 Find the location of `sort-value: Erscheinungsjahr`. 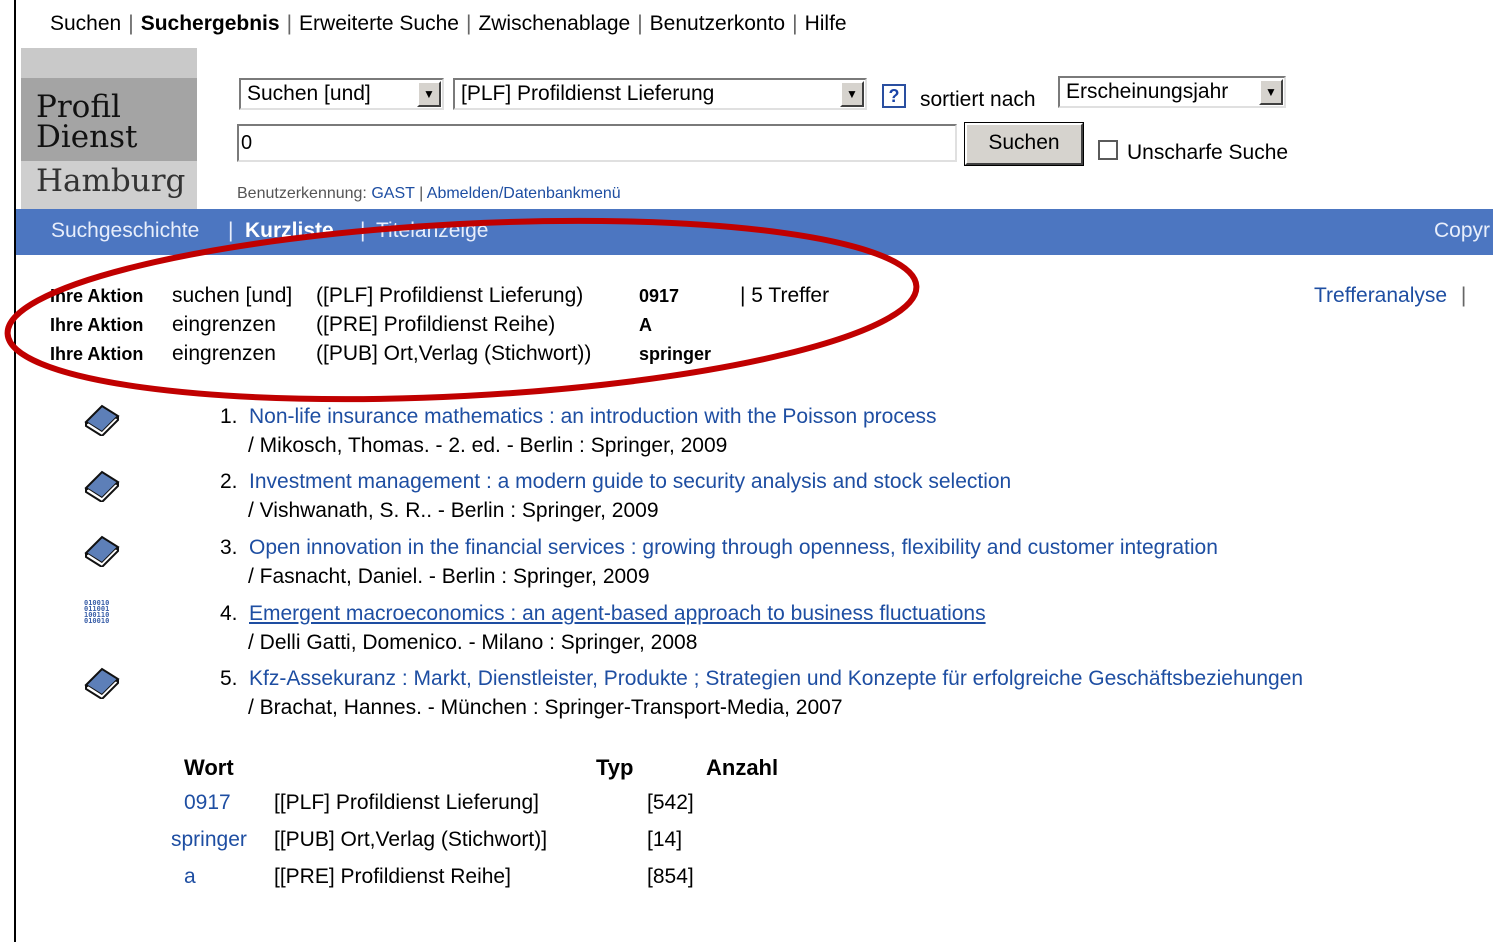

sort-value: Erscheinungsjahr is located at coordinates (1147, 91).